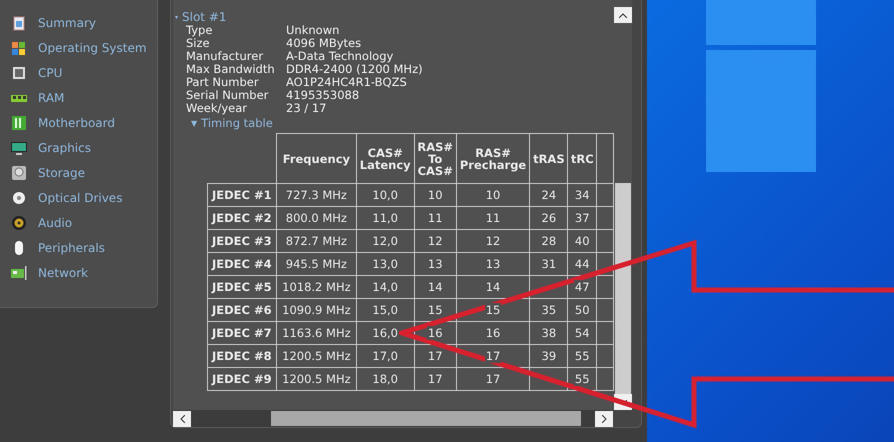 The image size is (894, 442). I want to click on row-header: JEDEC #8, so click(242, 356).